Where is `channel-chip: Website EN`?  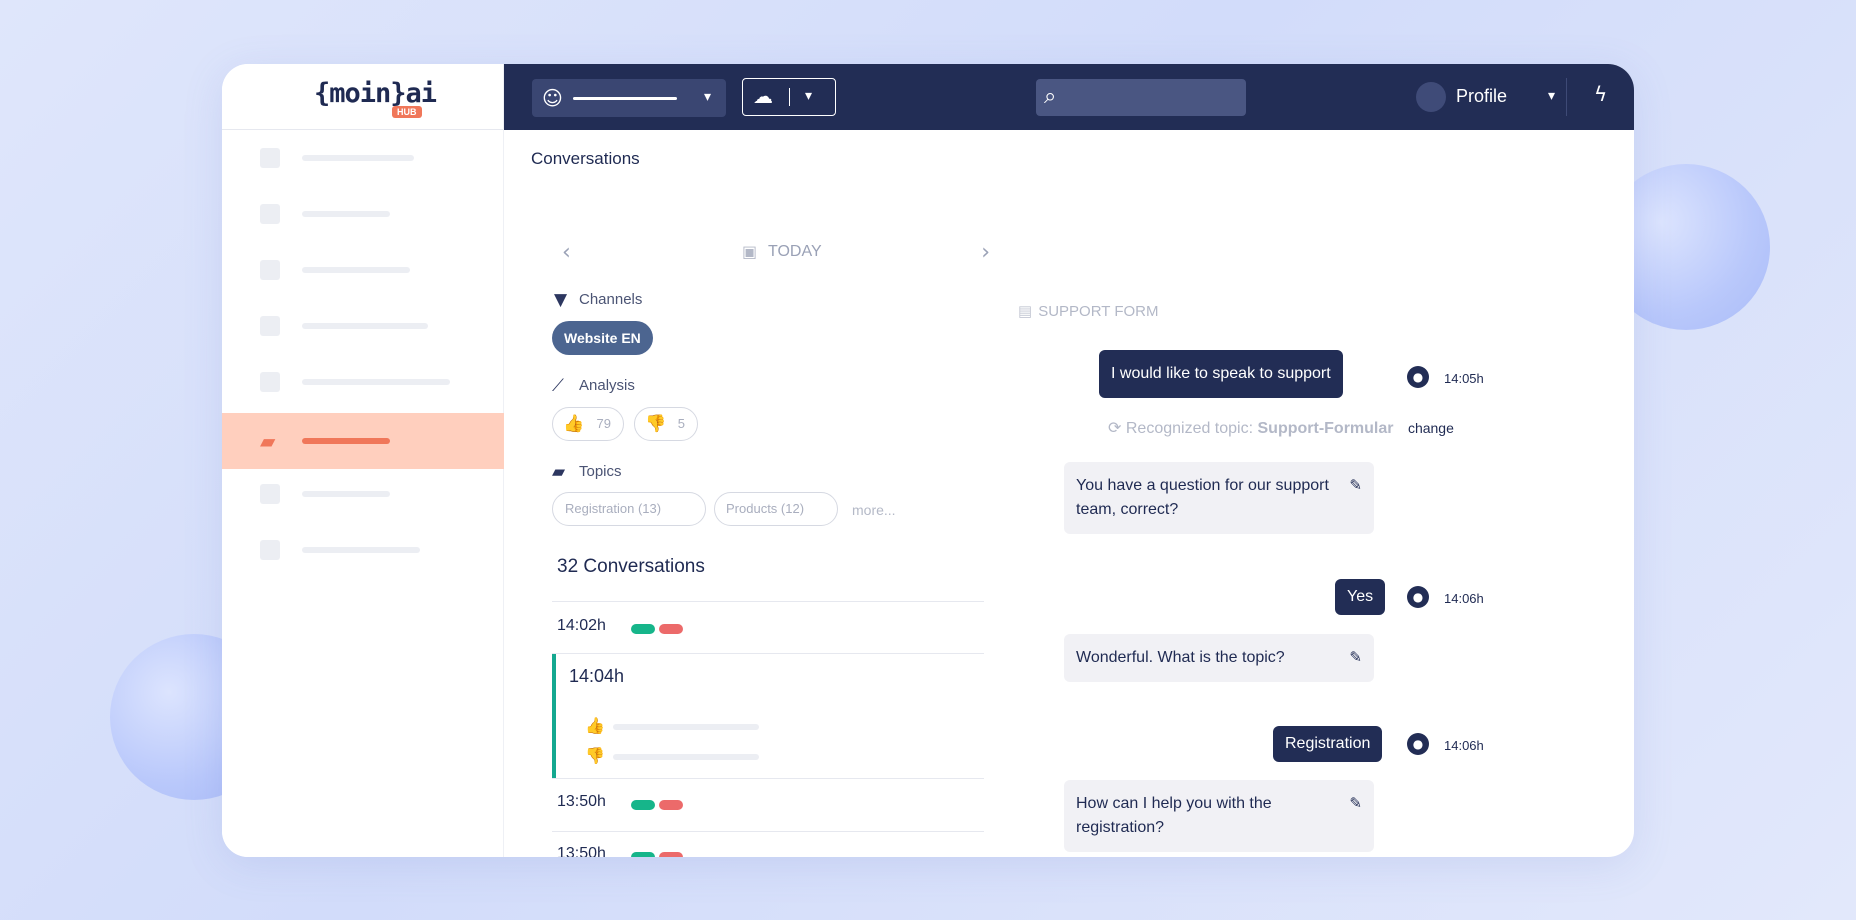 channel-chip: Website EN is located at coordinates (602, 338).